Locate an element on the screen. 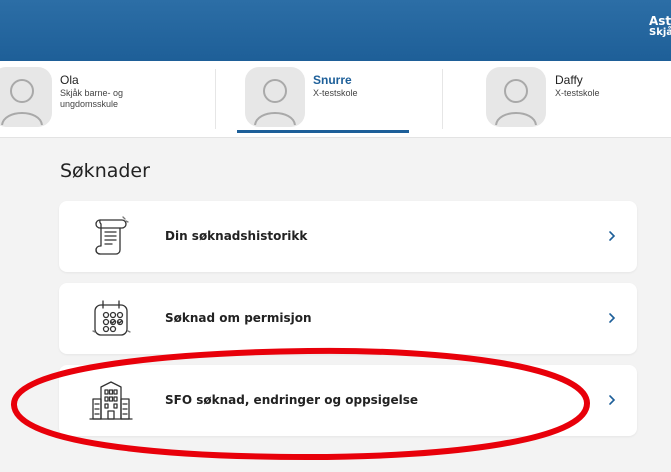 The image size is (671, 472). page-title: Søknader is located at coordinates (105, 171).